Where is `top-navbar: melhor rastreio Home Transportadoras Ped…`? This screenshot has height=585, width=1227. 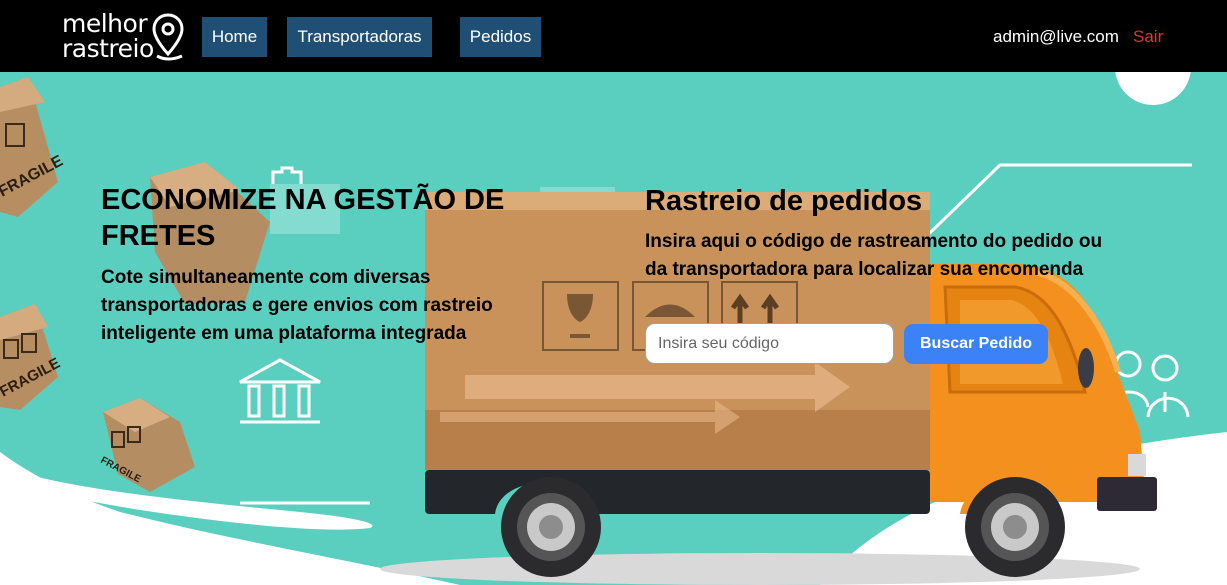 top-navbar: melhor rastreio Home Transportadoras Ped… is located at coordinates (613, 36).